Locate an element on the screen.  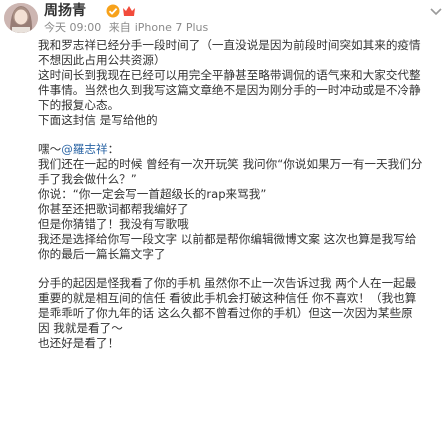
post-text-line: 但是你猜错了！我没有写歌哦 is located at coordinates (113, 224).